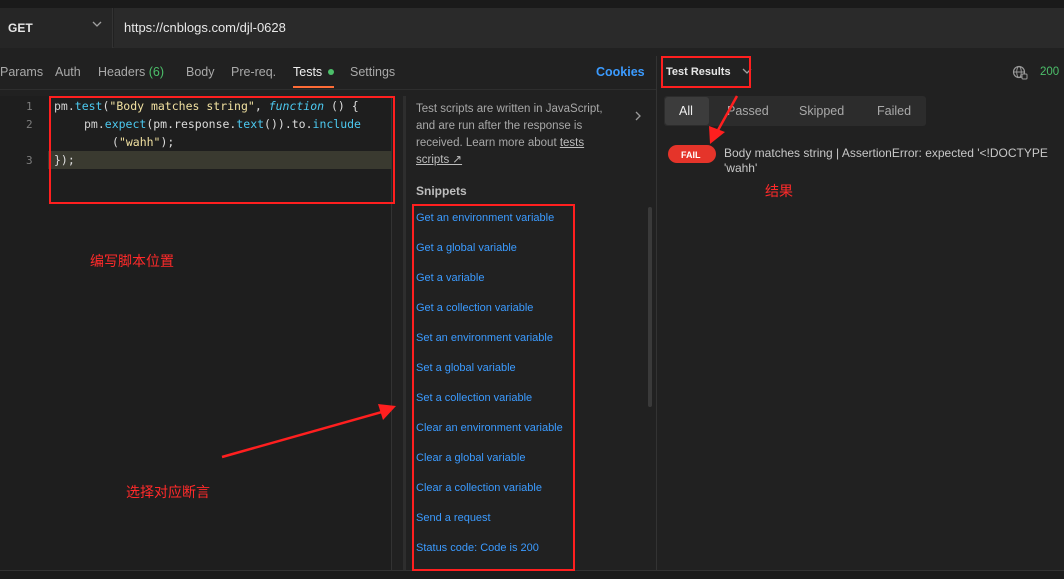  What do you see at coordinates (302, 434) in the screenshot?
I see `arrow-to-snippets` at bounding box center [302, 434].